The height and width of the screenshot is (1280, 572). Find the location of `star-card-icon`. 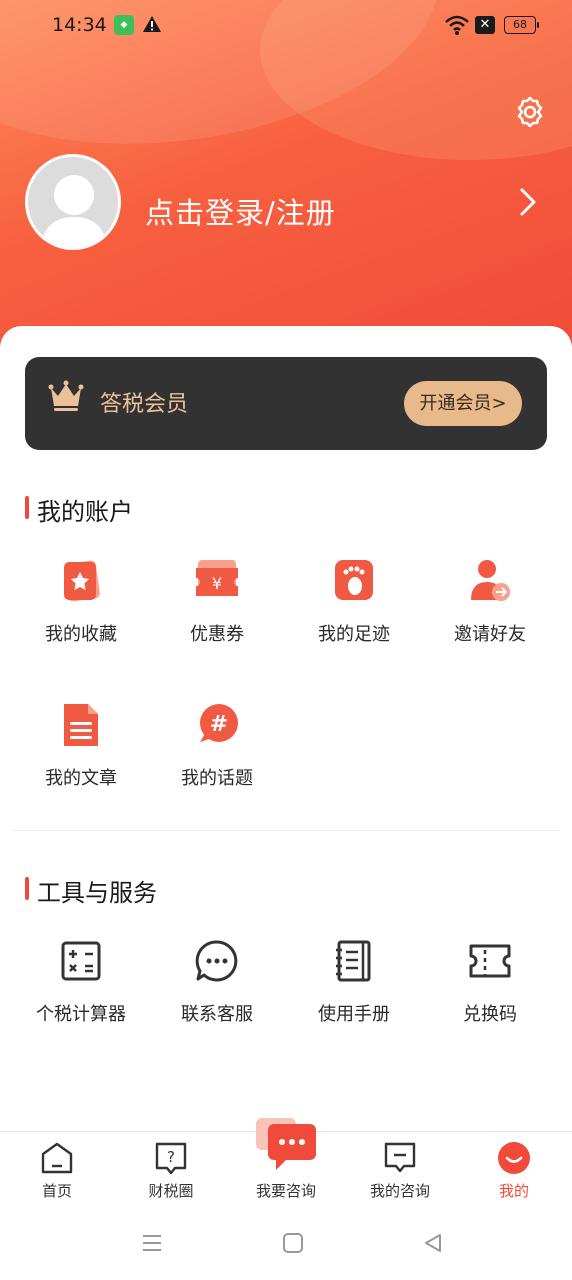

star-card-icon is located at coordinates (82, 581).